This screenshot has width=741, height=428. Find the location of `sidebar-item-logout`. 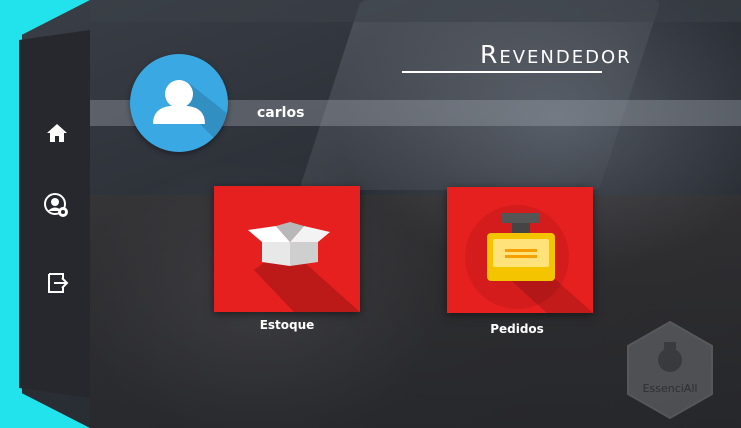

sidebar-item-logout is located at coordinates (57, 283).